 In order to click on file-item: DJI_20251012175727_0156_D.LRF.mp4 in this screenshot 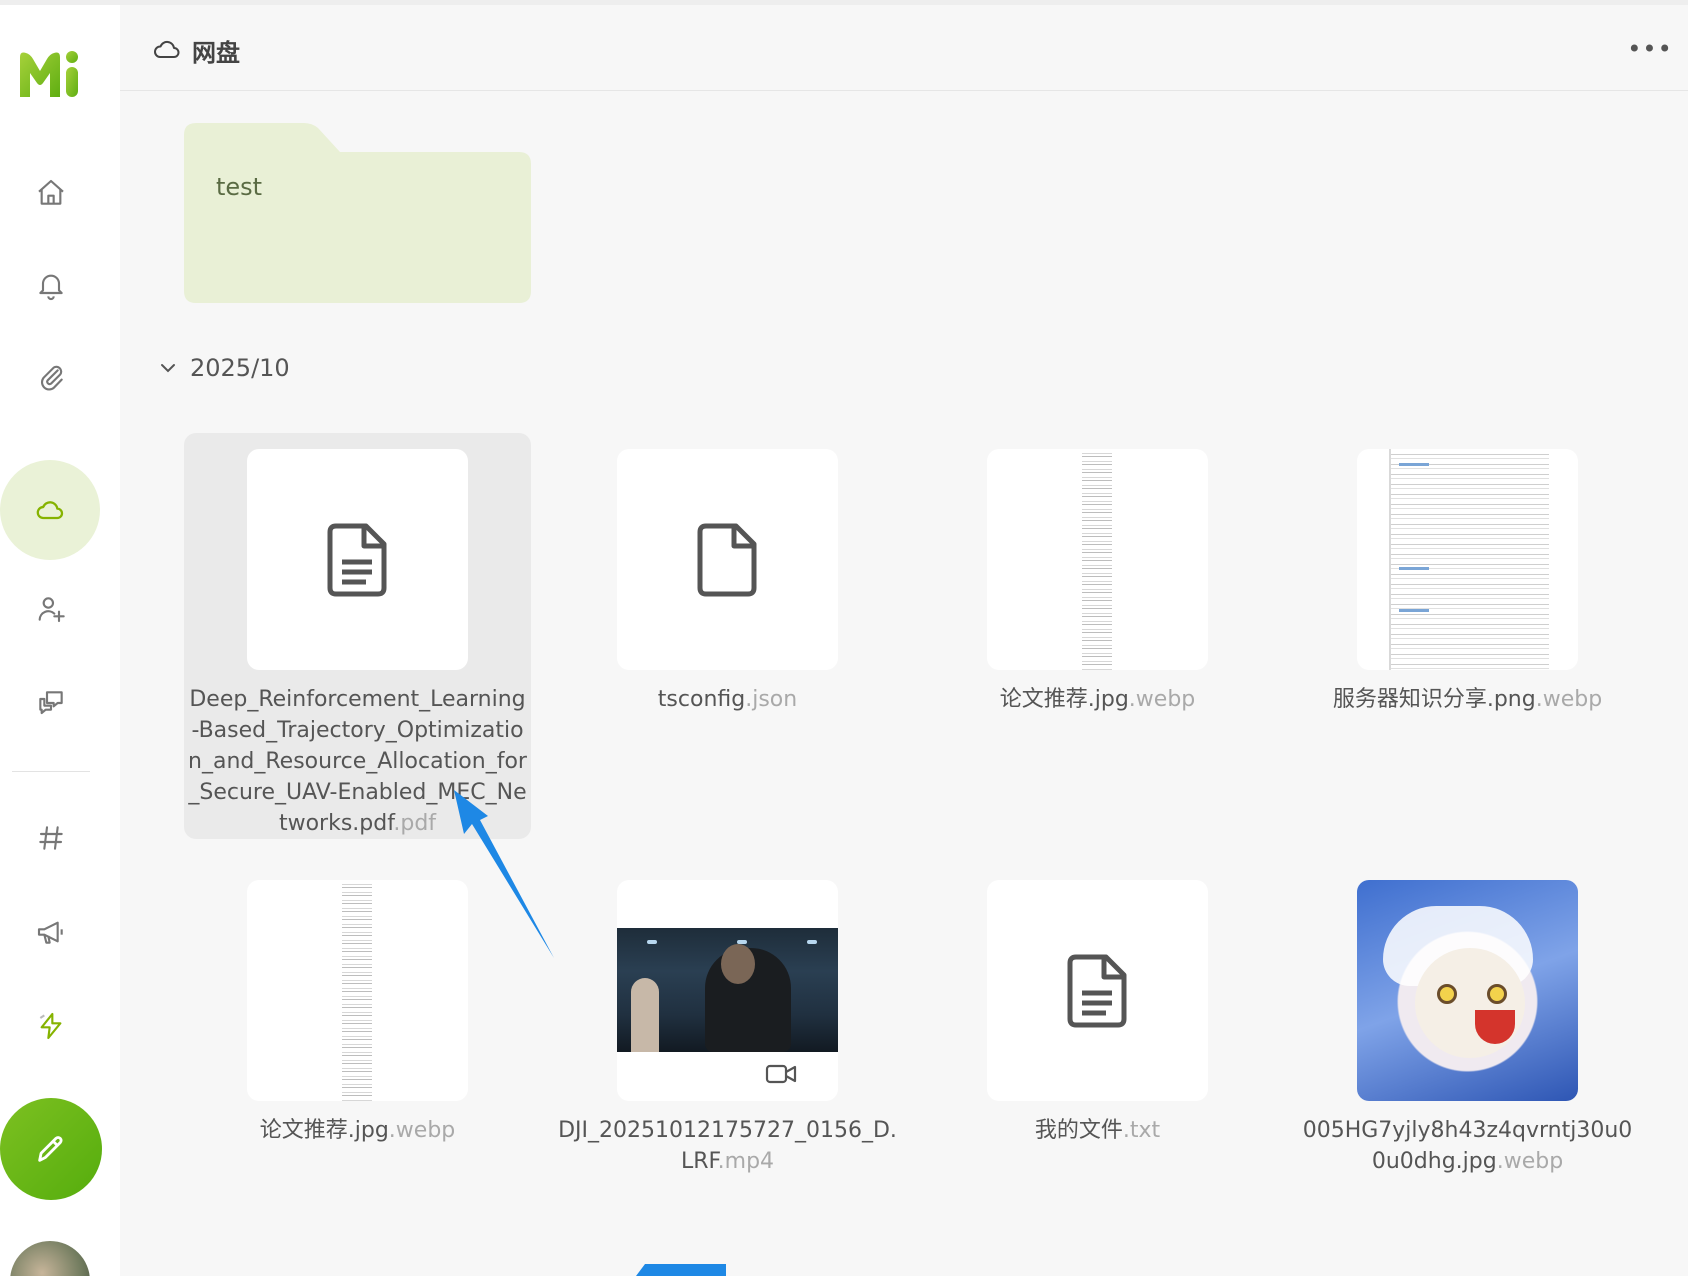, I will do `click(727, 1019)`.